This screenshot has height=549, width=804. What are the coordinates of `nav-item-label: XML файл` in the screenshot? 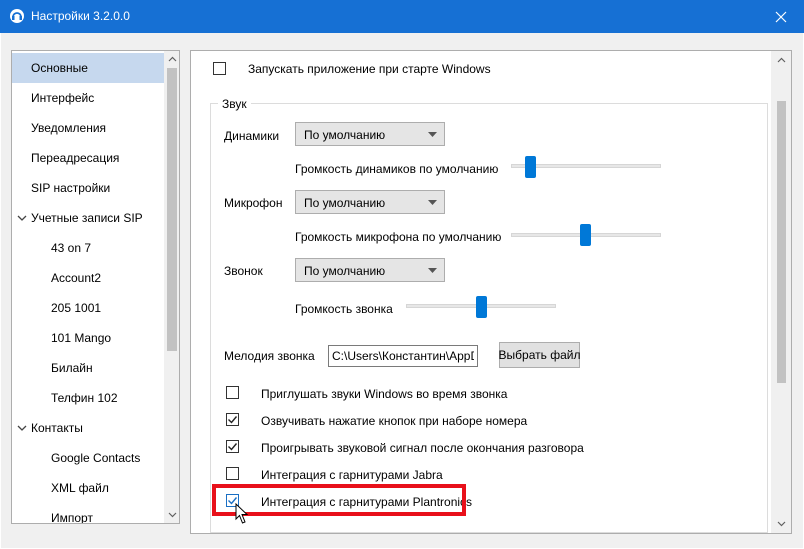 It's located at (80, 488).